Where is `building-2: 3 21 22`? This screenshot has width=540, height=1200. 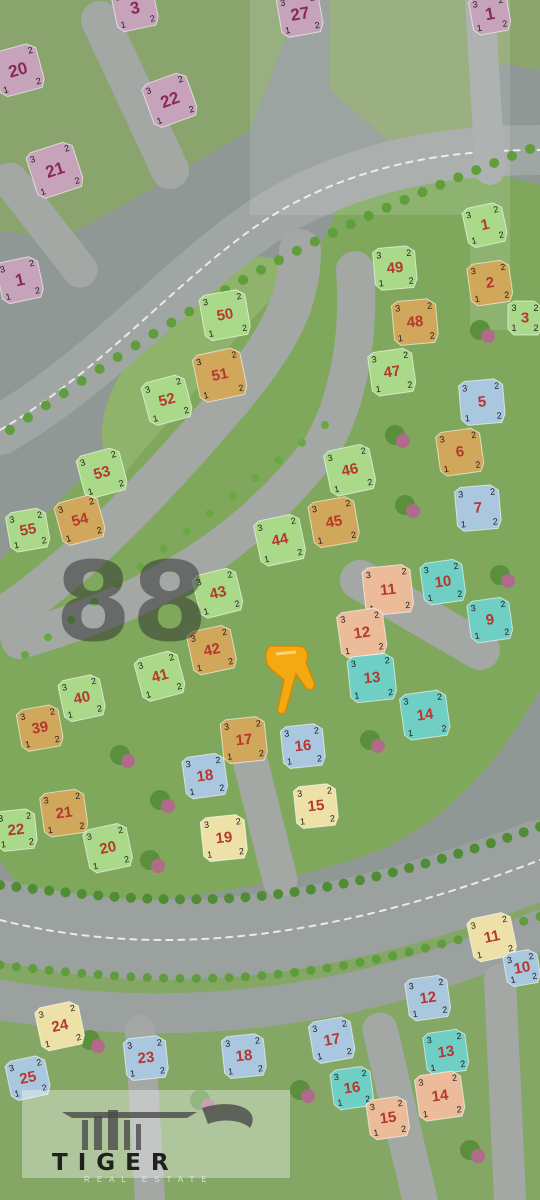
building-2: 3 21 22 is located at coordinates (490, 283).